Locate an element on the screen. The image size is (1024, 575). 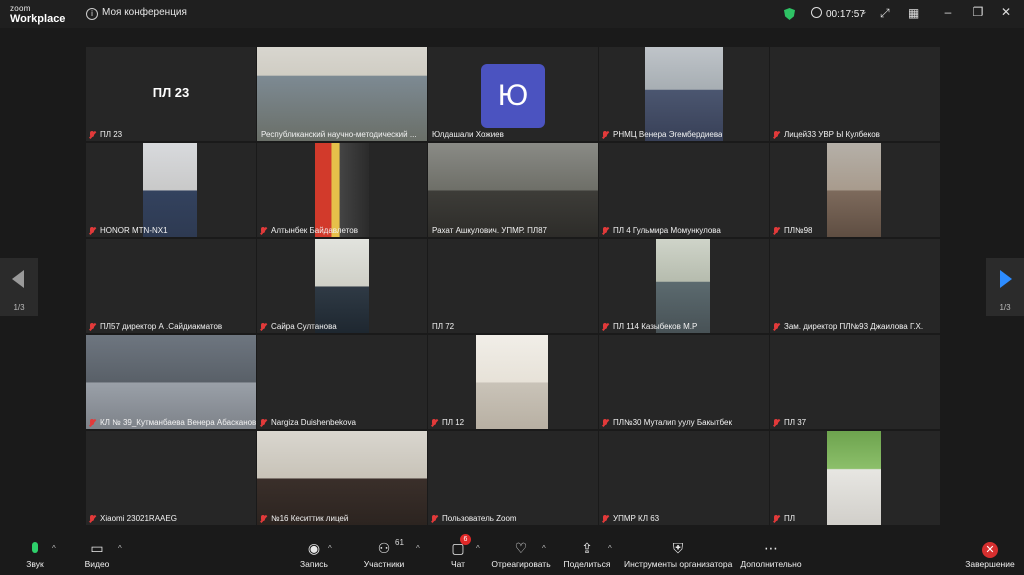
participant-tile: ПЛ 12 is located at coordinates (513, 382).